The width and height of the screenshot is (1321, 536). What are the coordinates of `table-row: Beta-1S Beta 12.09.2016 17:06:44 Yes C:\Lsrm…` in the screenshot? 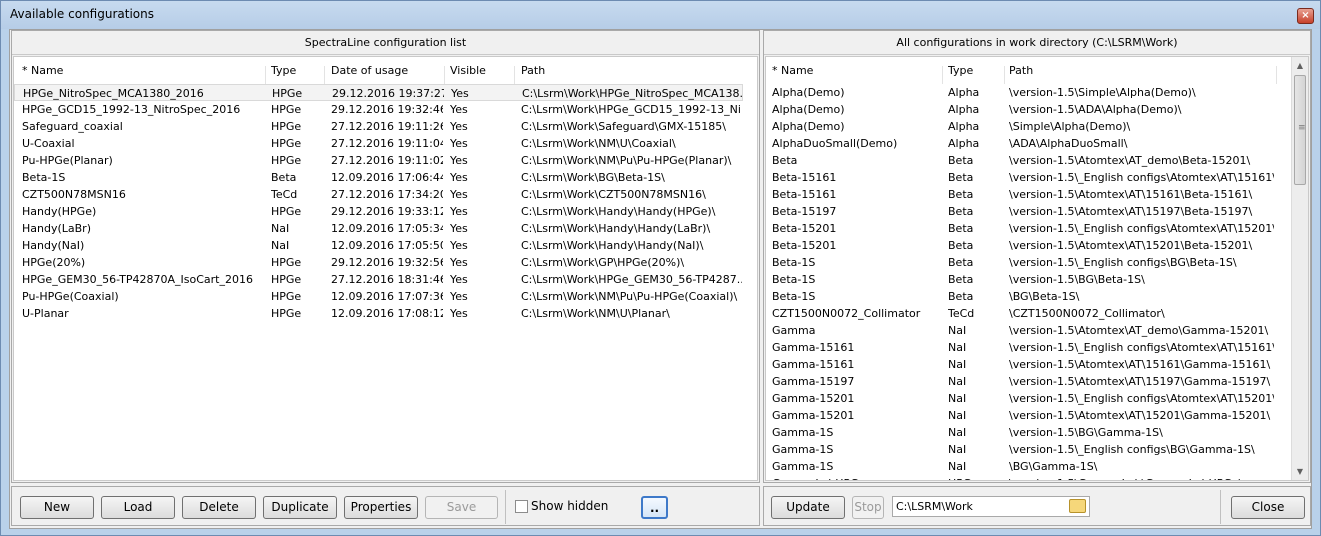 It's located at (378, 177).